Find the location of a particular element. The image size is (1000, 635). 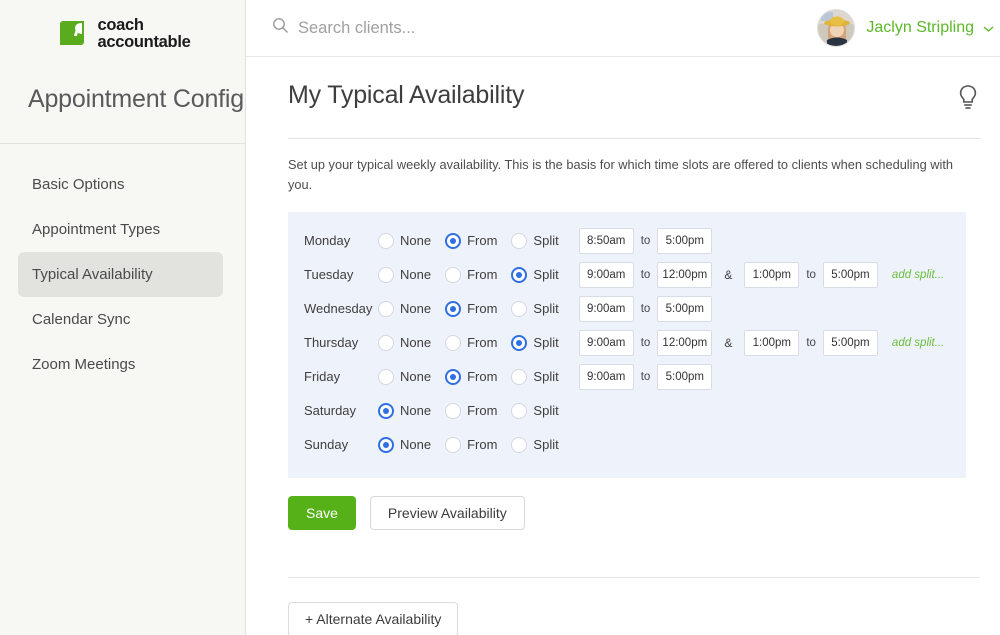

day-label: Sunday is located at coordinates (326, 445).